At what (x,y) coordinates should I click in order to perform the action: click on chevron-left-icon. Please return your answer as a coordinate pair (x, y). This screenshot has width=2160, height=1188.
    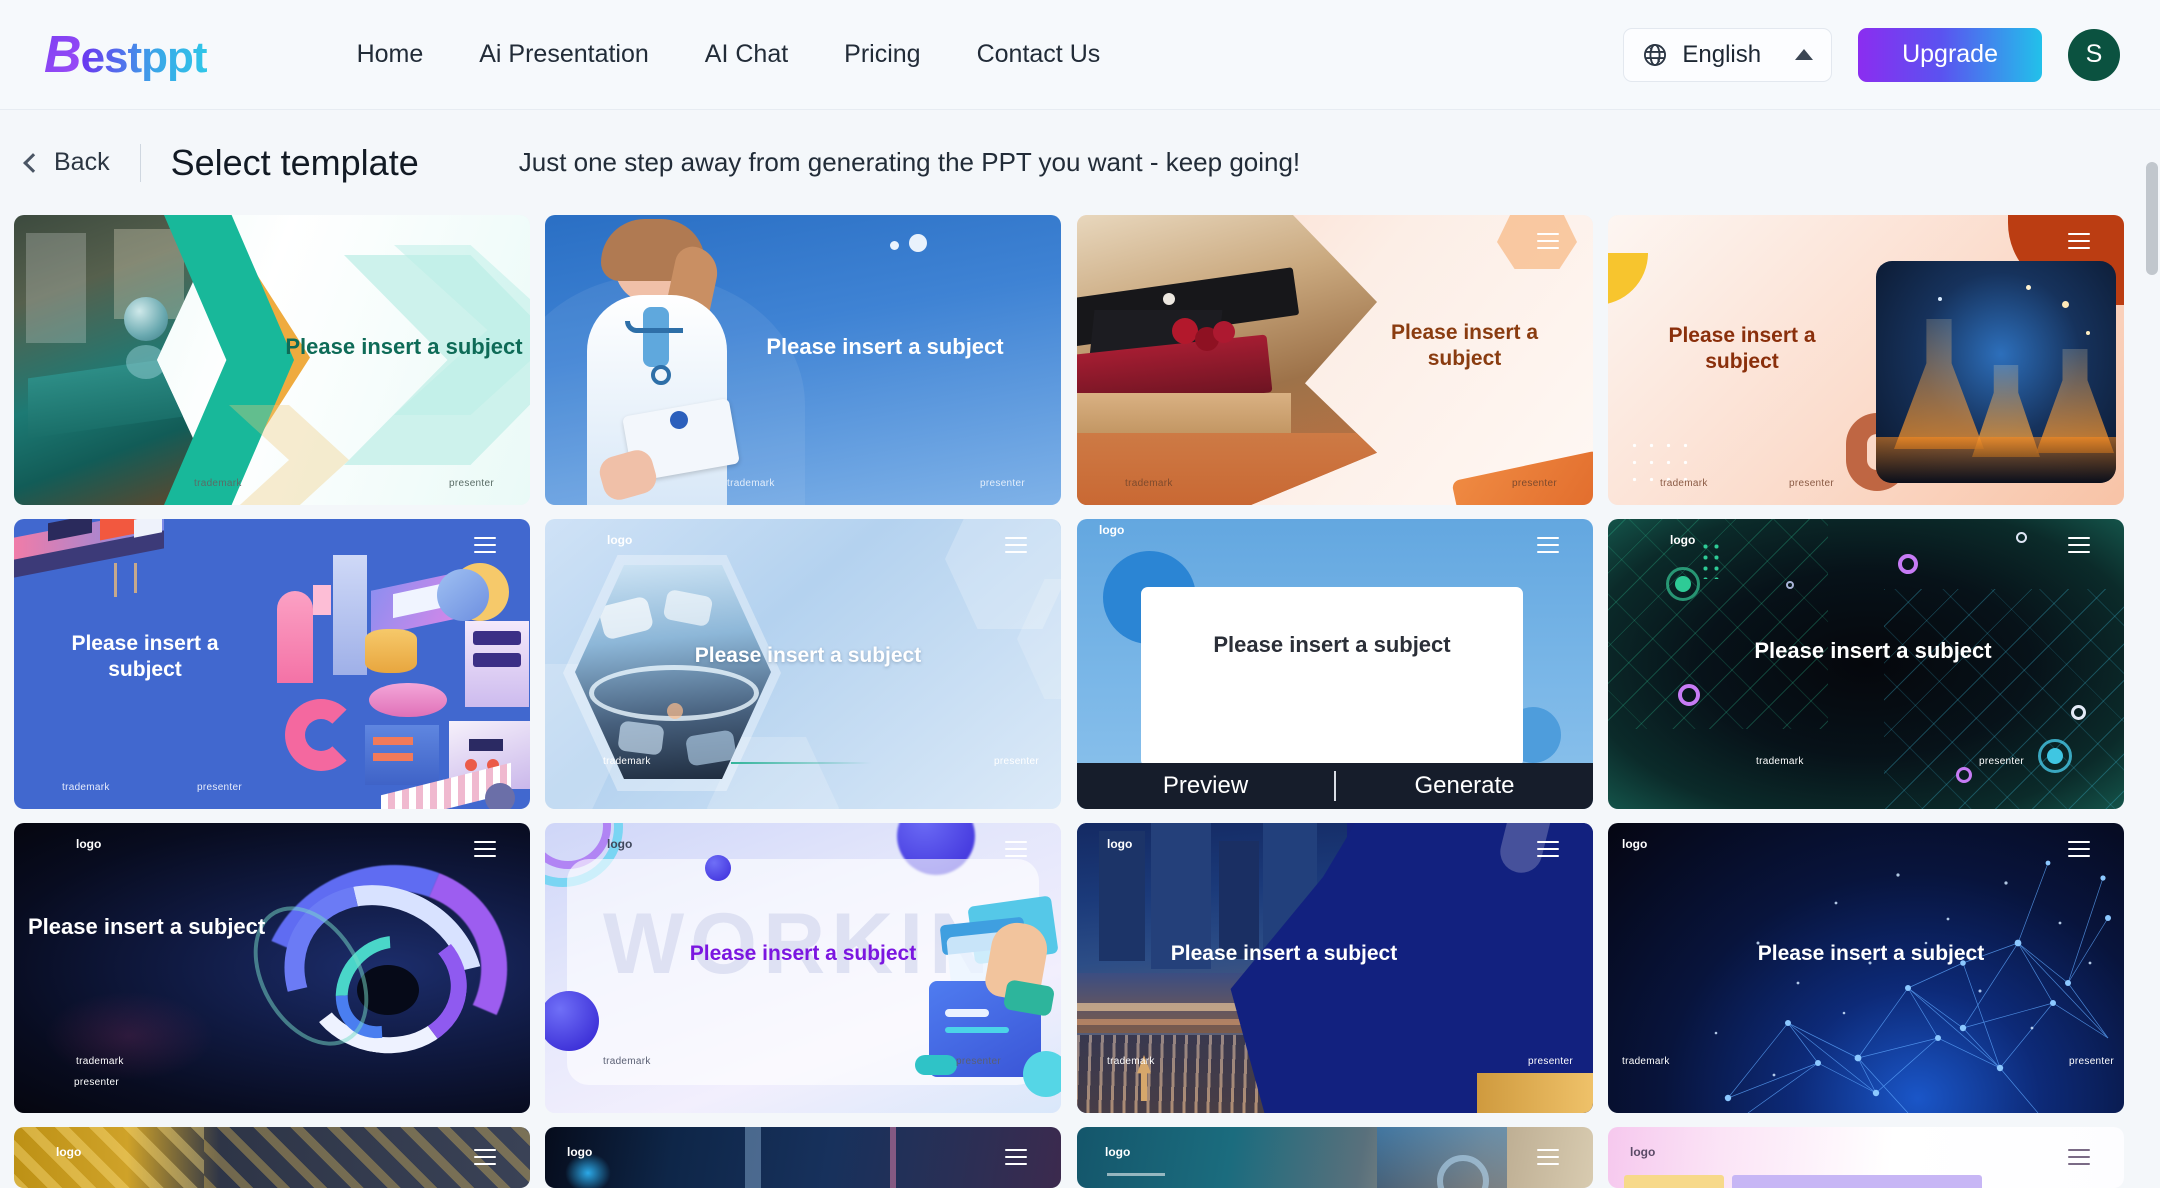
    Looking at the image, I should click on (33, 162).